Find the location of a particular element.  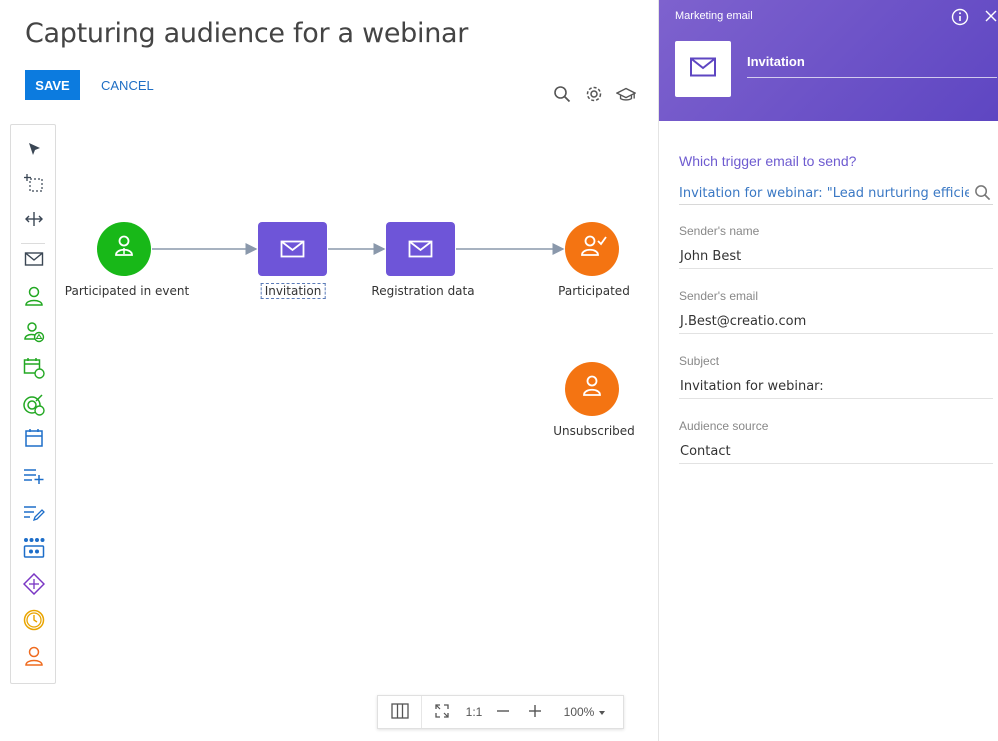

modify-data-element is located at coordinates (34, 515).